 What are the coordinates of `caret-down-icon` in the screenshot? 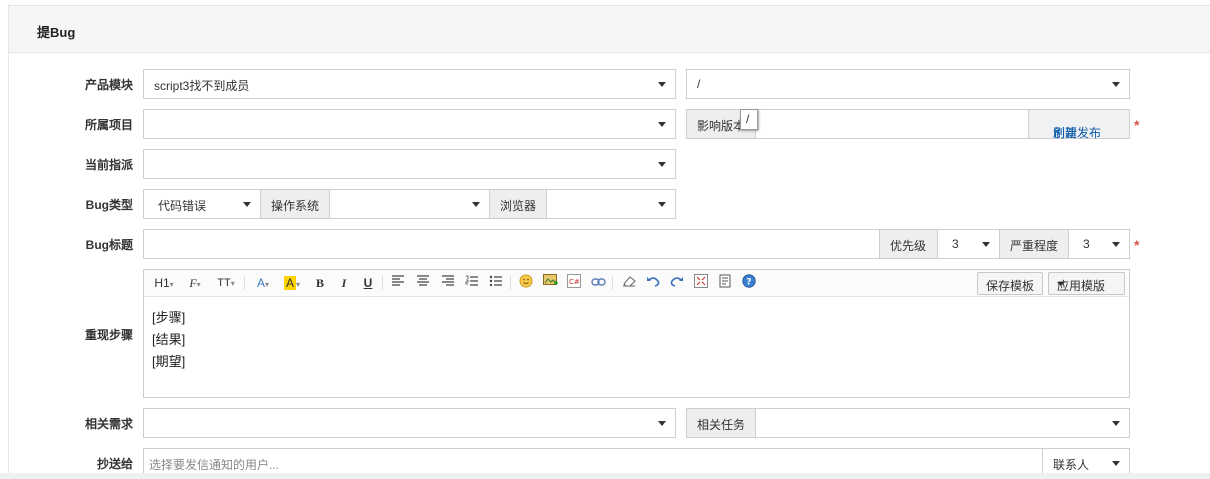 It's located at (1061, 284).